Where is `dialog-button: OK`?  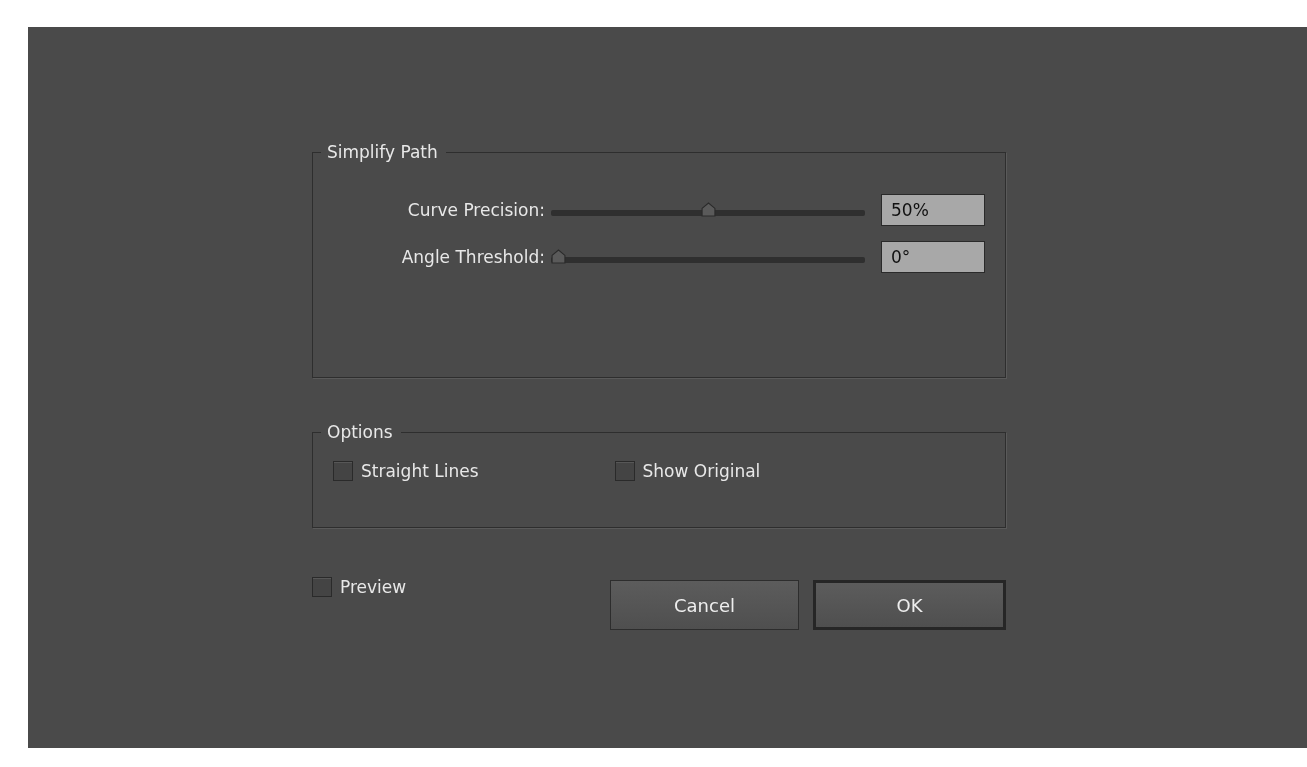
dialog-button: OK is located at coordinates (909, 605).